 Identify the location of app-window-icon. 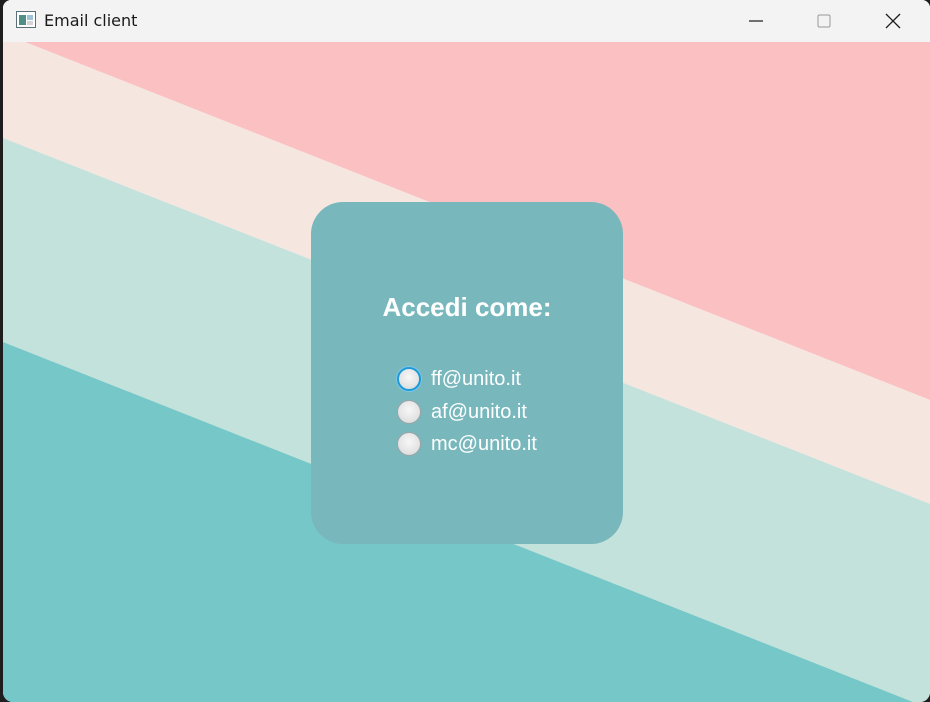
(26, 19).